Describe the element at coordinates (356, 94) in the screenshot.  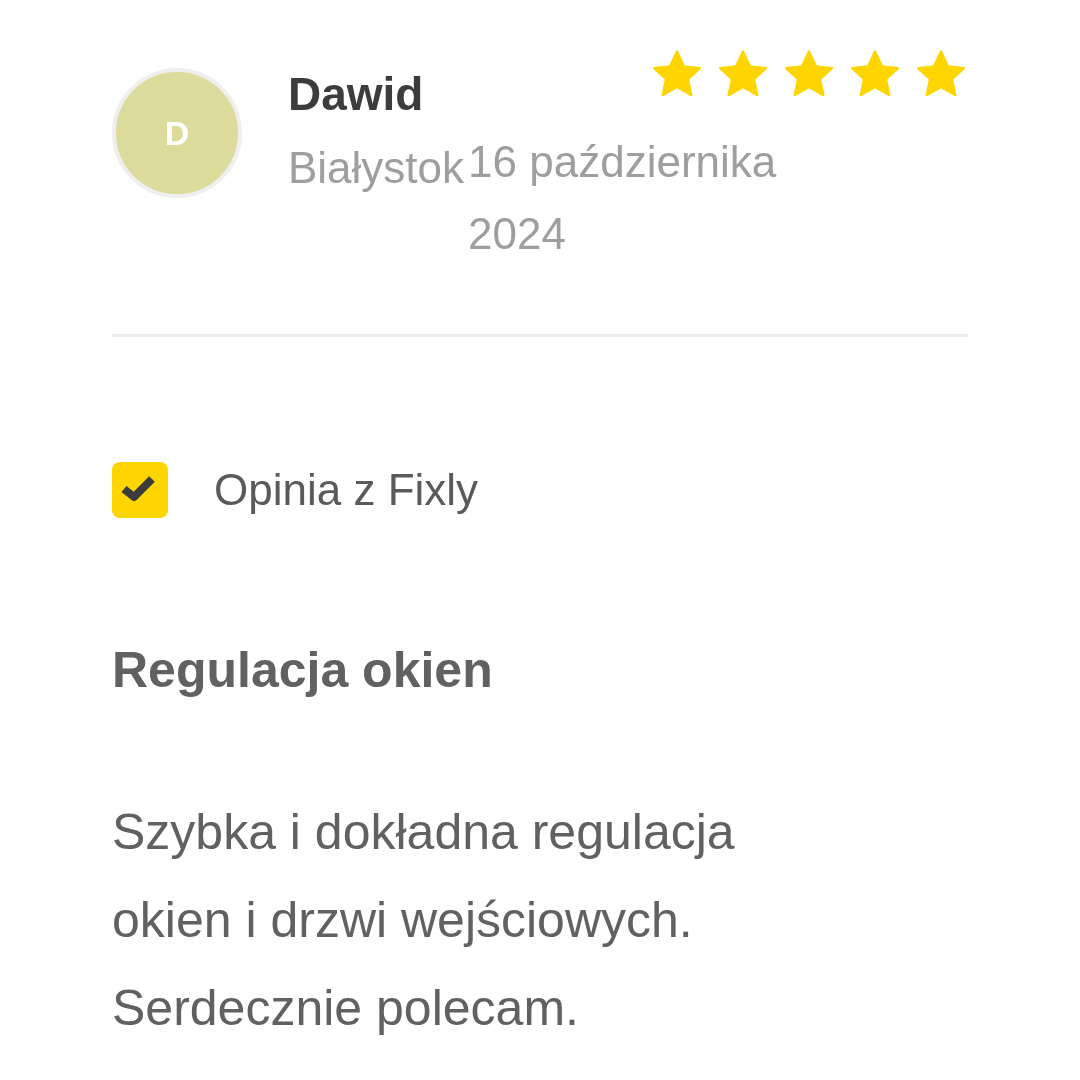
I see `reviewer-name: Dawid` at that location.